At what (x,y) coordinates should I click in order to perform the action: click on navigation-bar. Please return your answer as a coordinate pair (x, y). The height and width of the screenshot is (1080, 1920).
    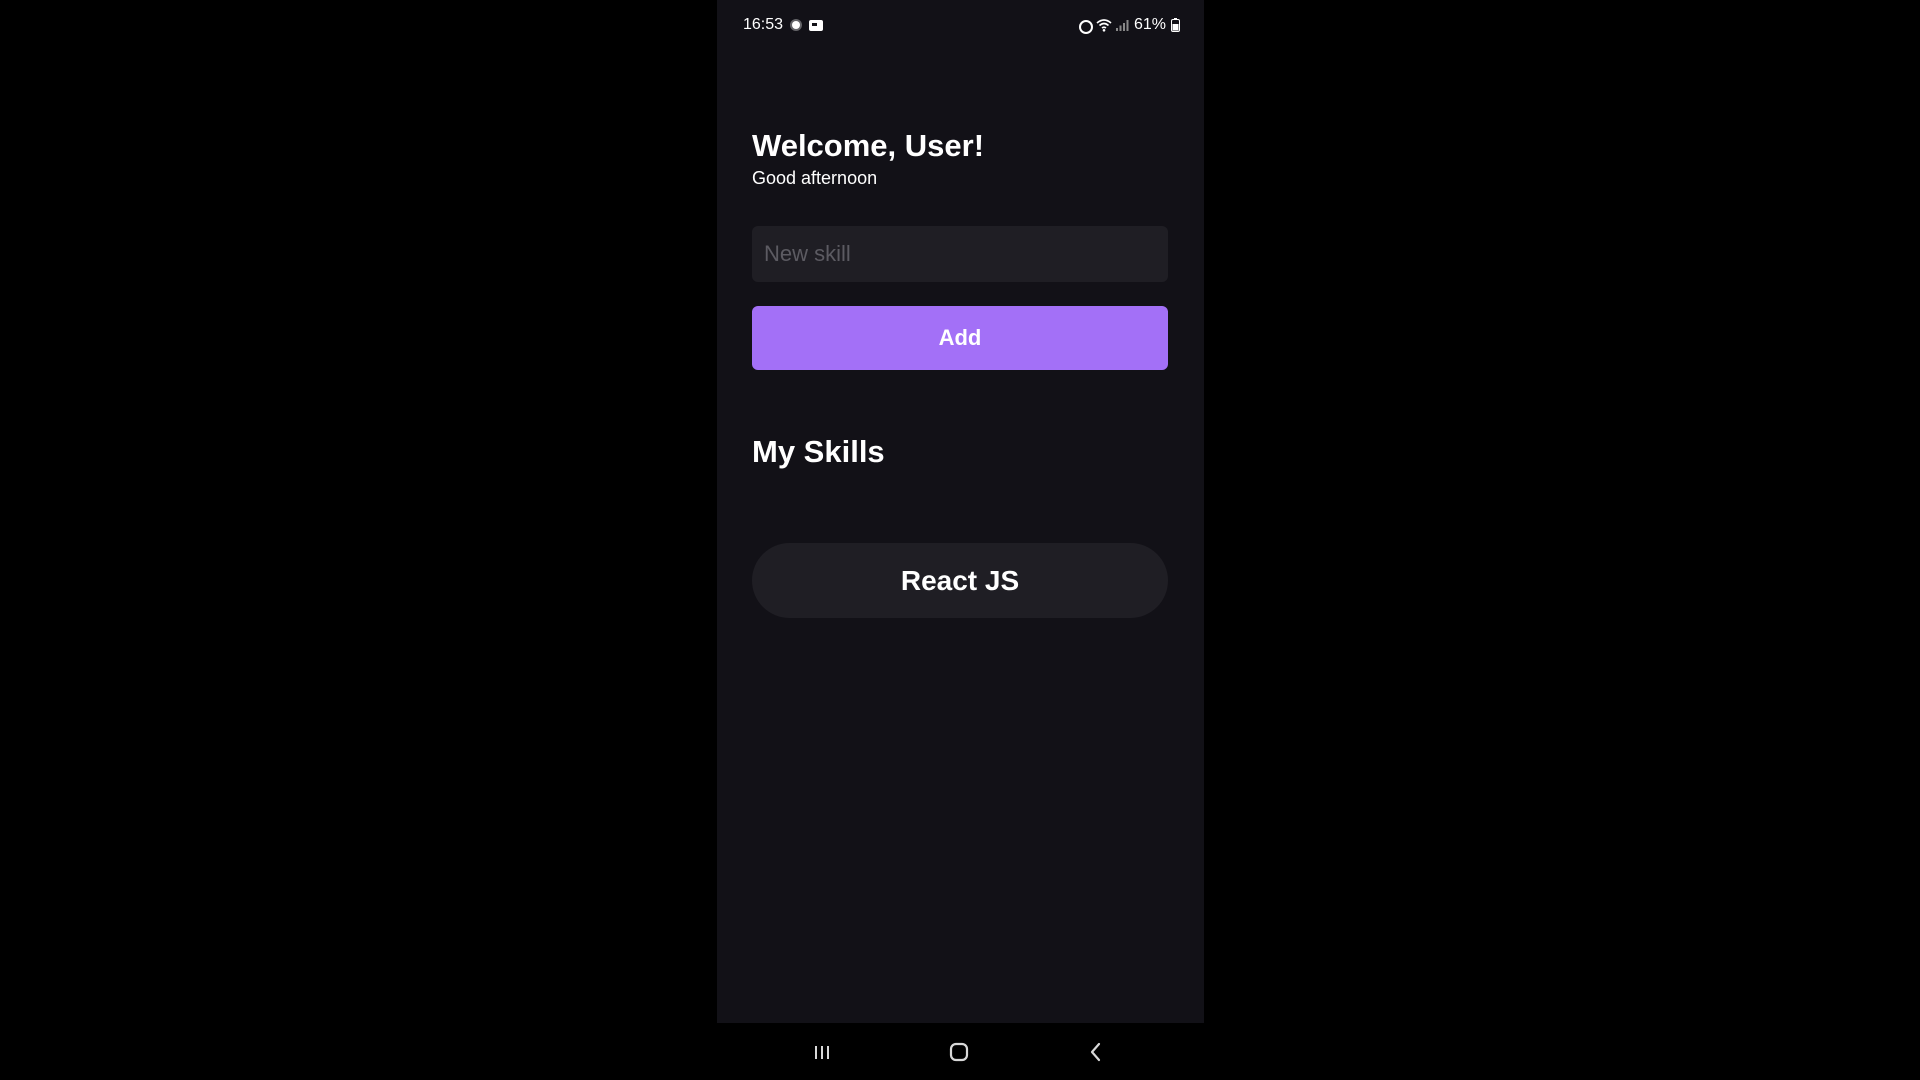
    Looking at the image, I should click on (960, 1051).